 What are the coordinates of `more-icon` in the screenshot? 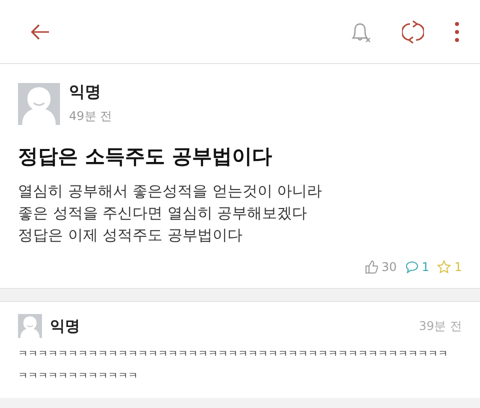 It's located at (457, 31).